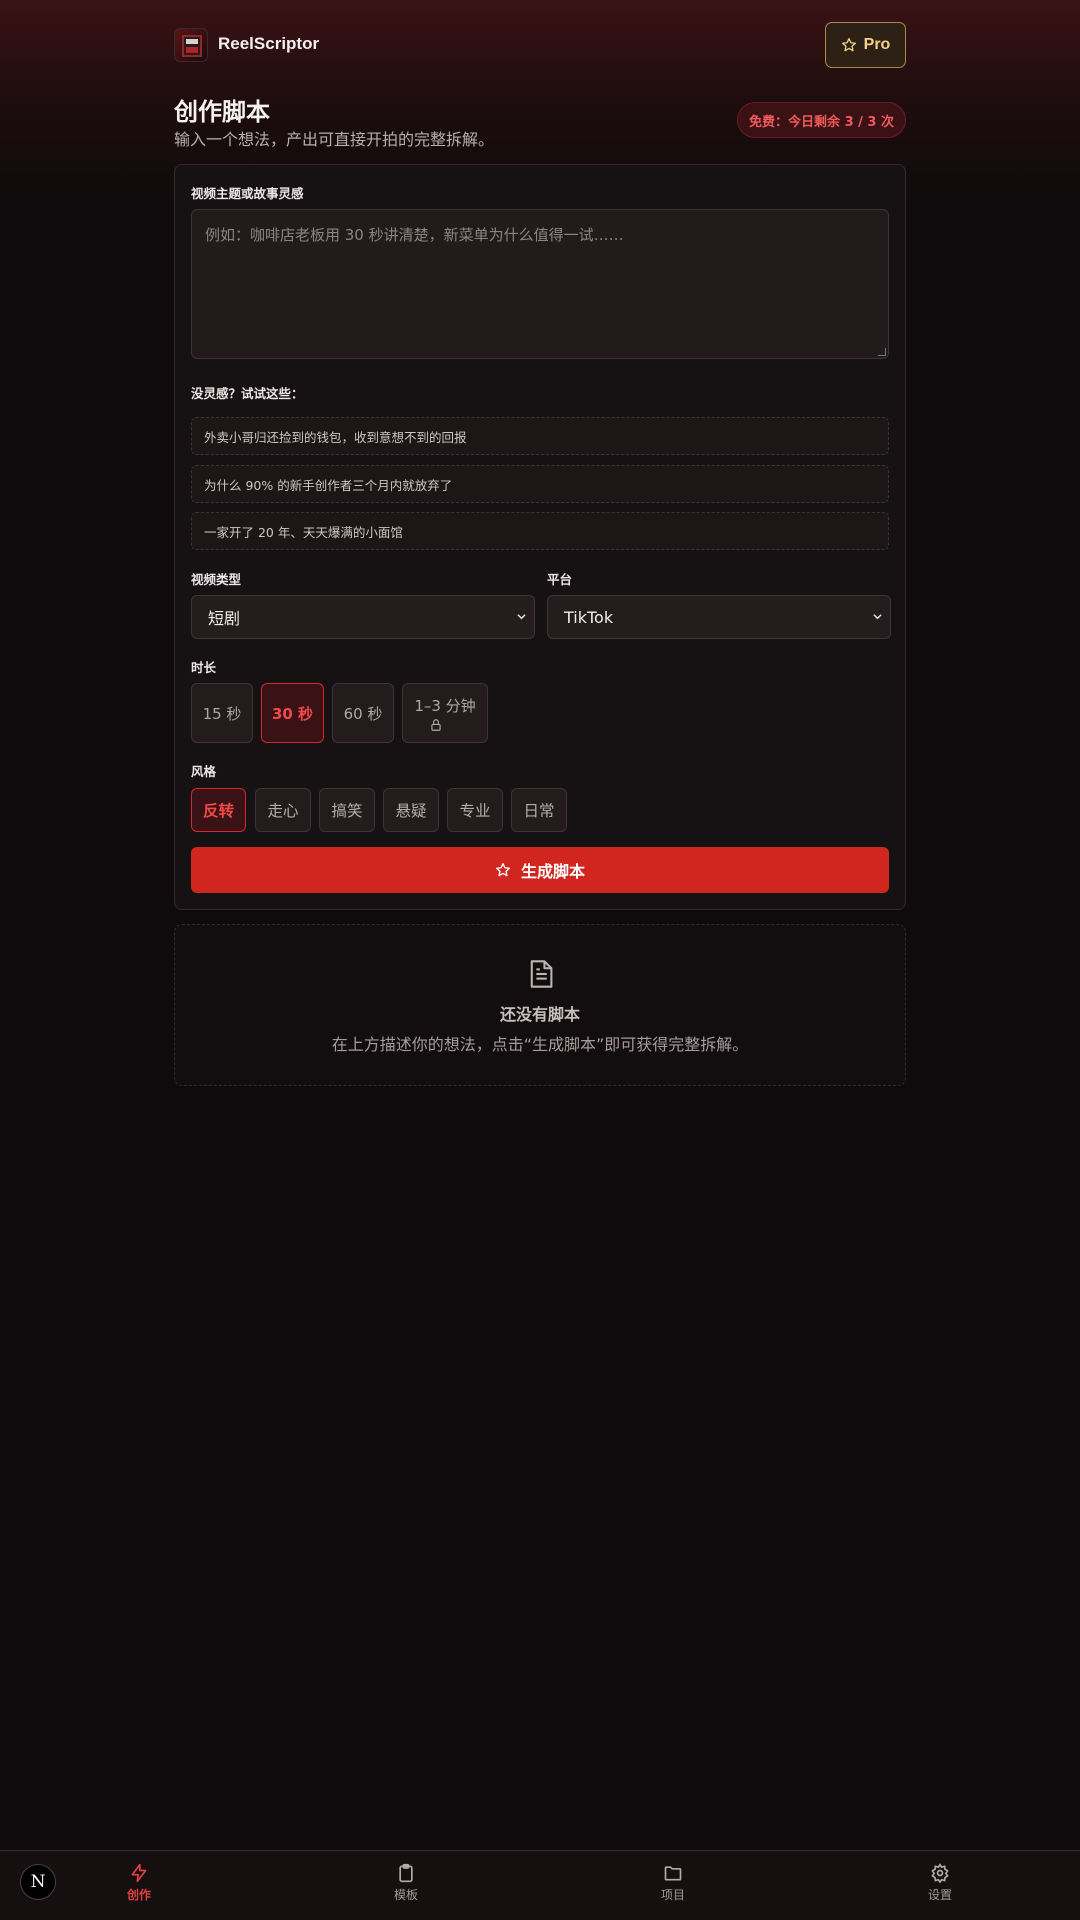 The width and height of the screenshot is (1080, 1920). What do you see at coordinates (269, 43) in the screenshot?
I see `brand-name: ReelScriptor` at bounding box center [269, 43].